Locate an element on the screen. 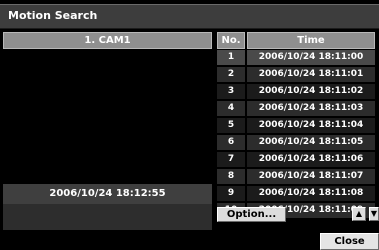 Image resolution: width=379 pixels, height=250 pixels. row-time: 2006/10/24 18:11:03 is located at coordinates (311, 108).